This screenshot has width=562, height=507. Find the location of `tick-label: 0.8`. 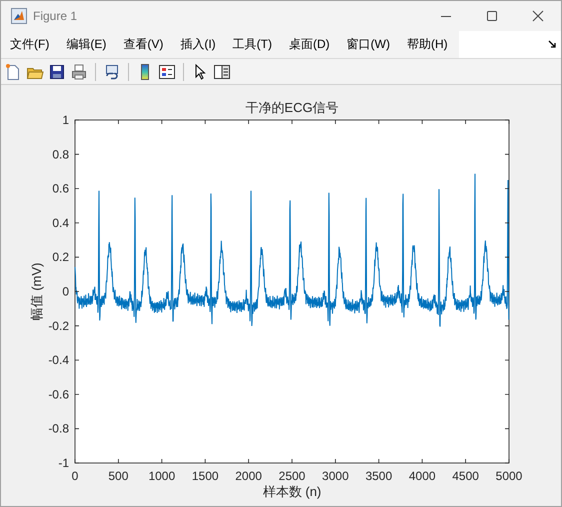

tick-label: 0.8 is located at coordinates (60, 154).